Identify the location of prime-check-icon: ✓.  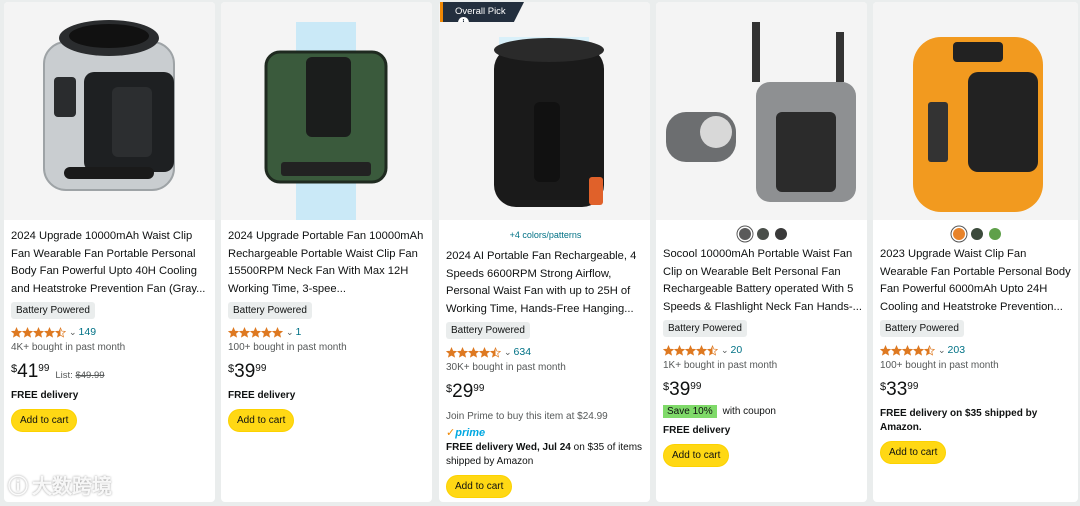
(451, 433).